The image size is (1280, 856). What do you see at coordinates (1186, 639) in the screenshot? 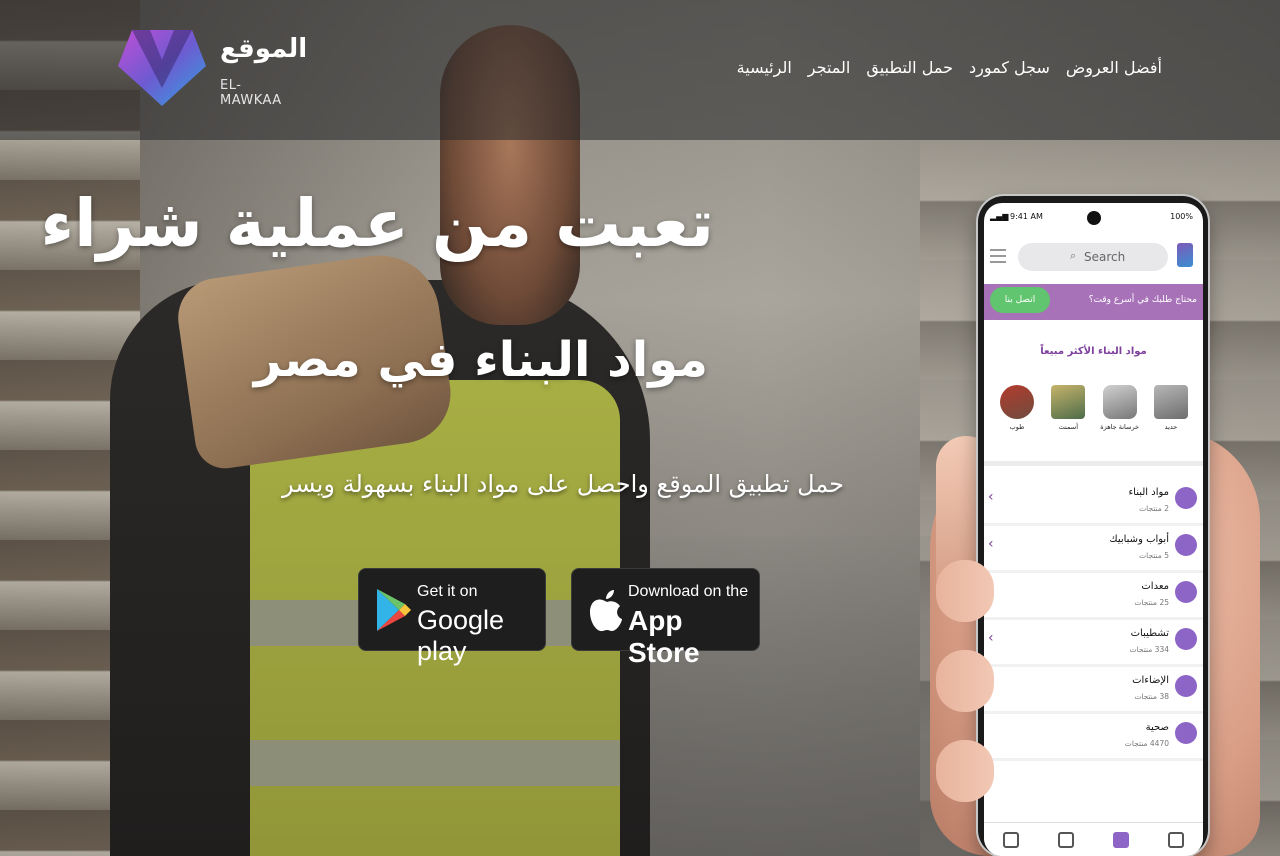
I see `paint-roller-icon` at bounding box center [1186, 639].